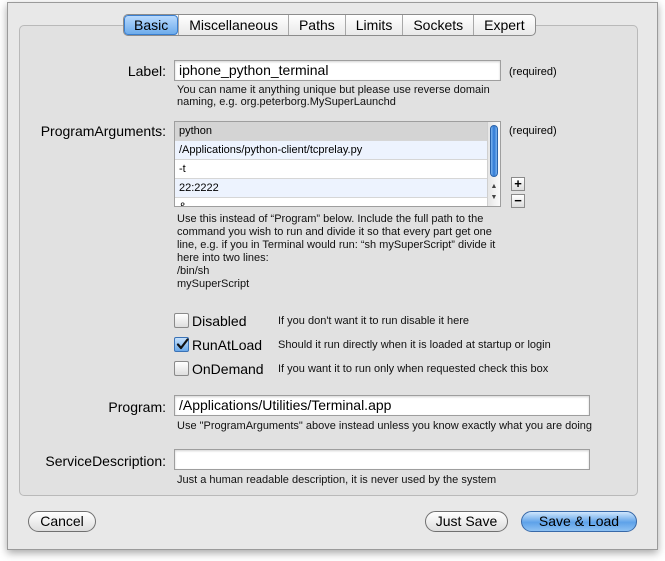  What do you see at coordinates (332, 188) in the screenshot?
I see `list-item: 22:2222` at bounding box center [332, 188].